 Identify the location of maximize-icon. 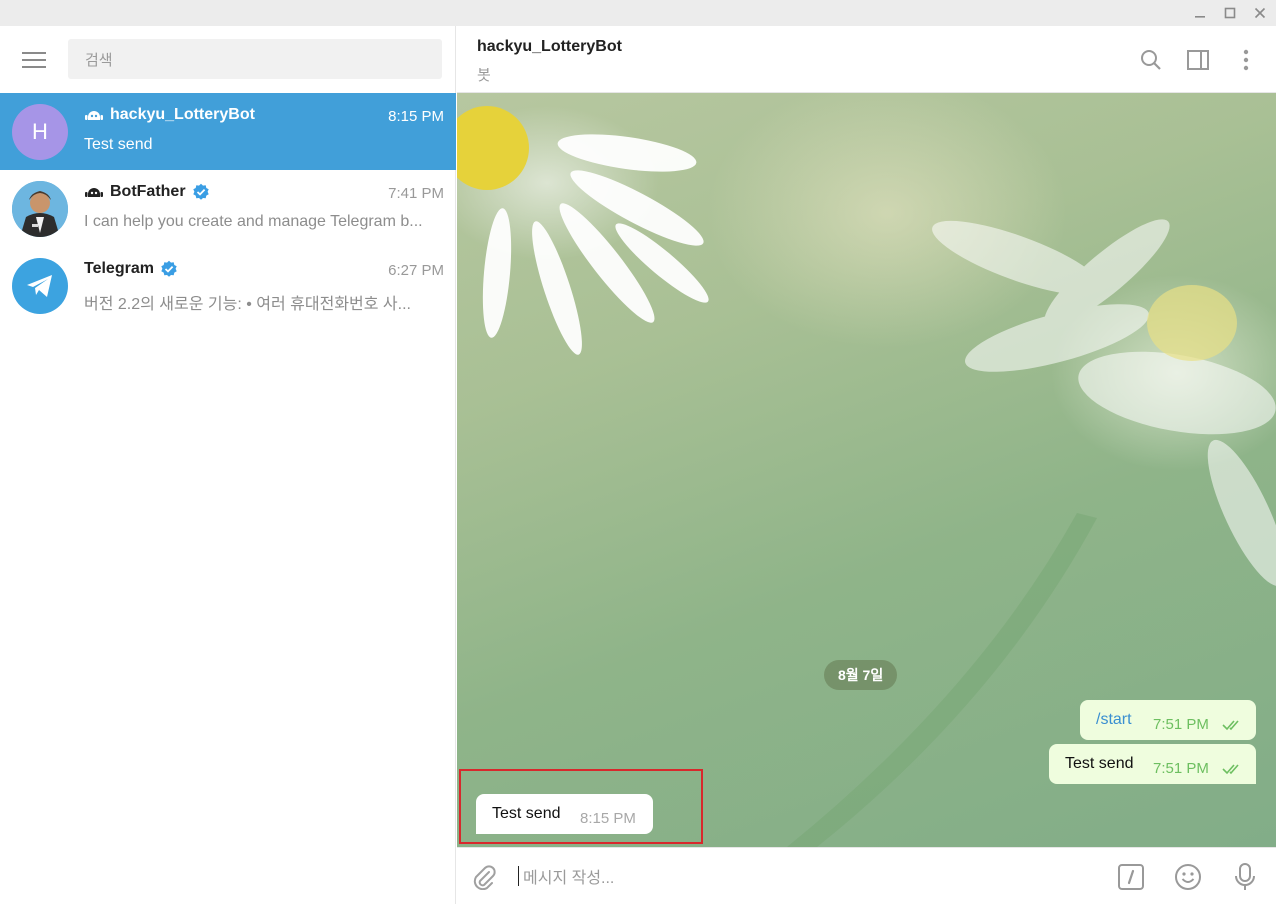
(1230, 13).